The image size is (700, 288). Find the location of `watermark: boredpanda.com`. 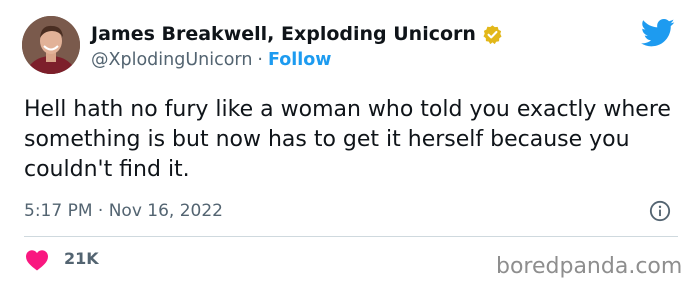

watermark: boredpanda.com is located at coordinates (589, 266).